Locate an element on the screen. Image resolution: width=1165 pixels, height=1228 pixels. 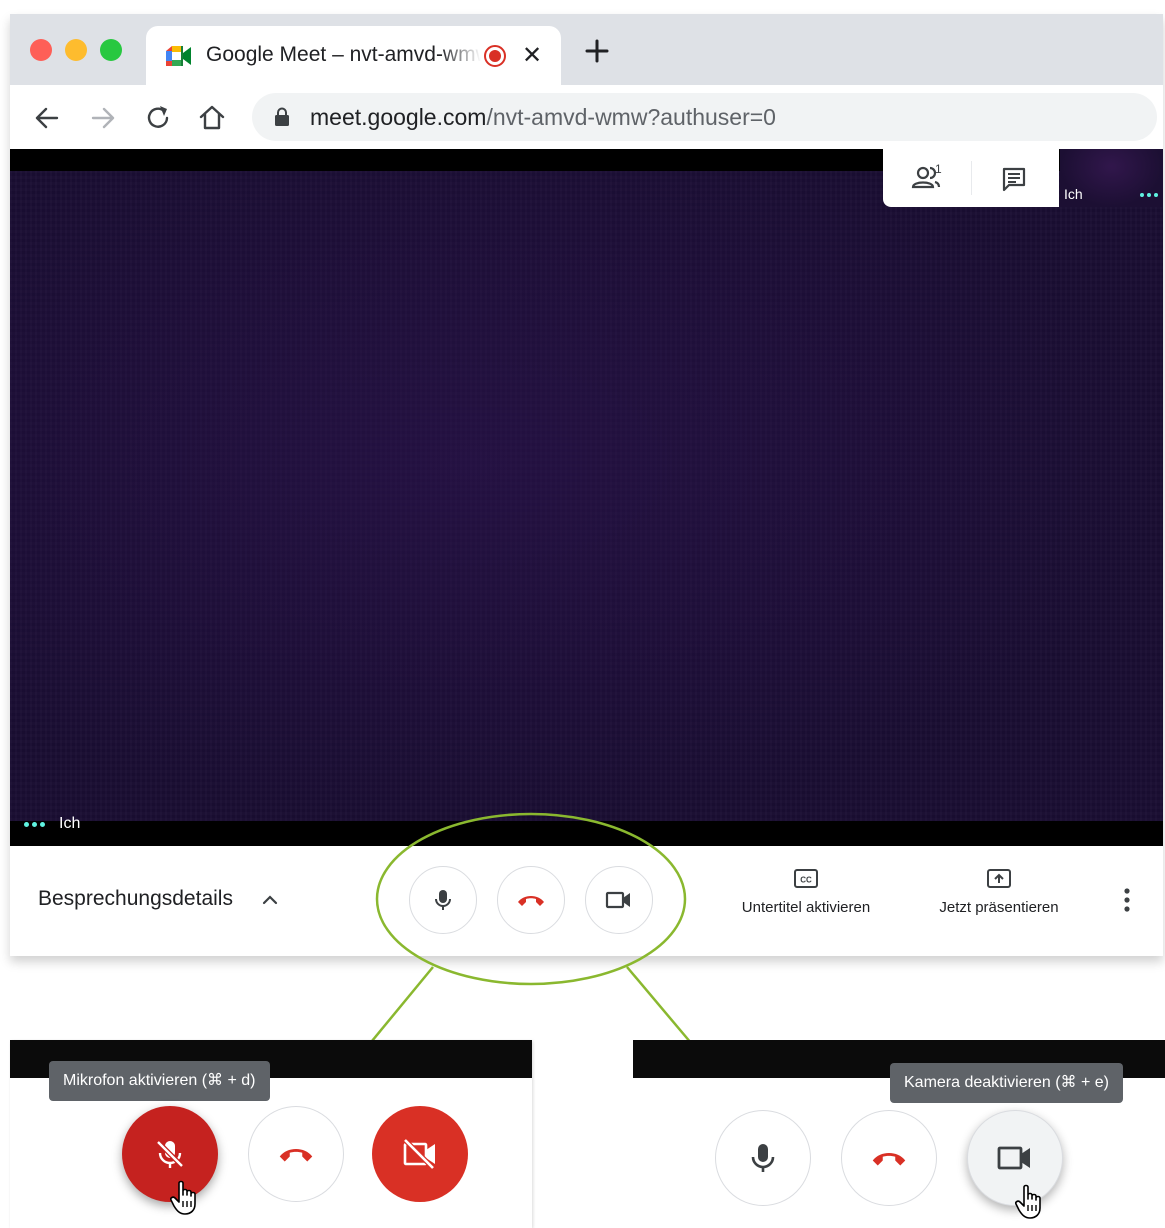
top-right-panel: 1 is located at coordinates (971, 178).